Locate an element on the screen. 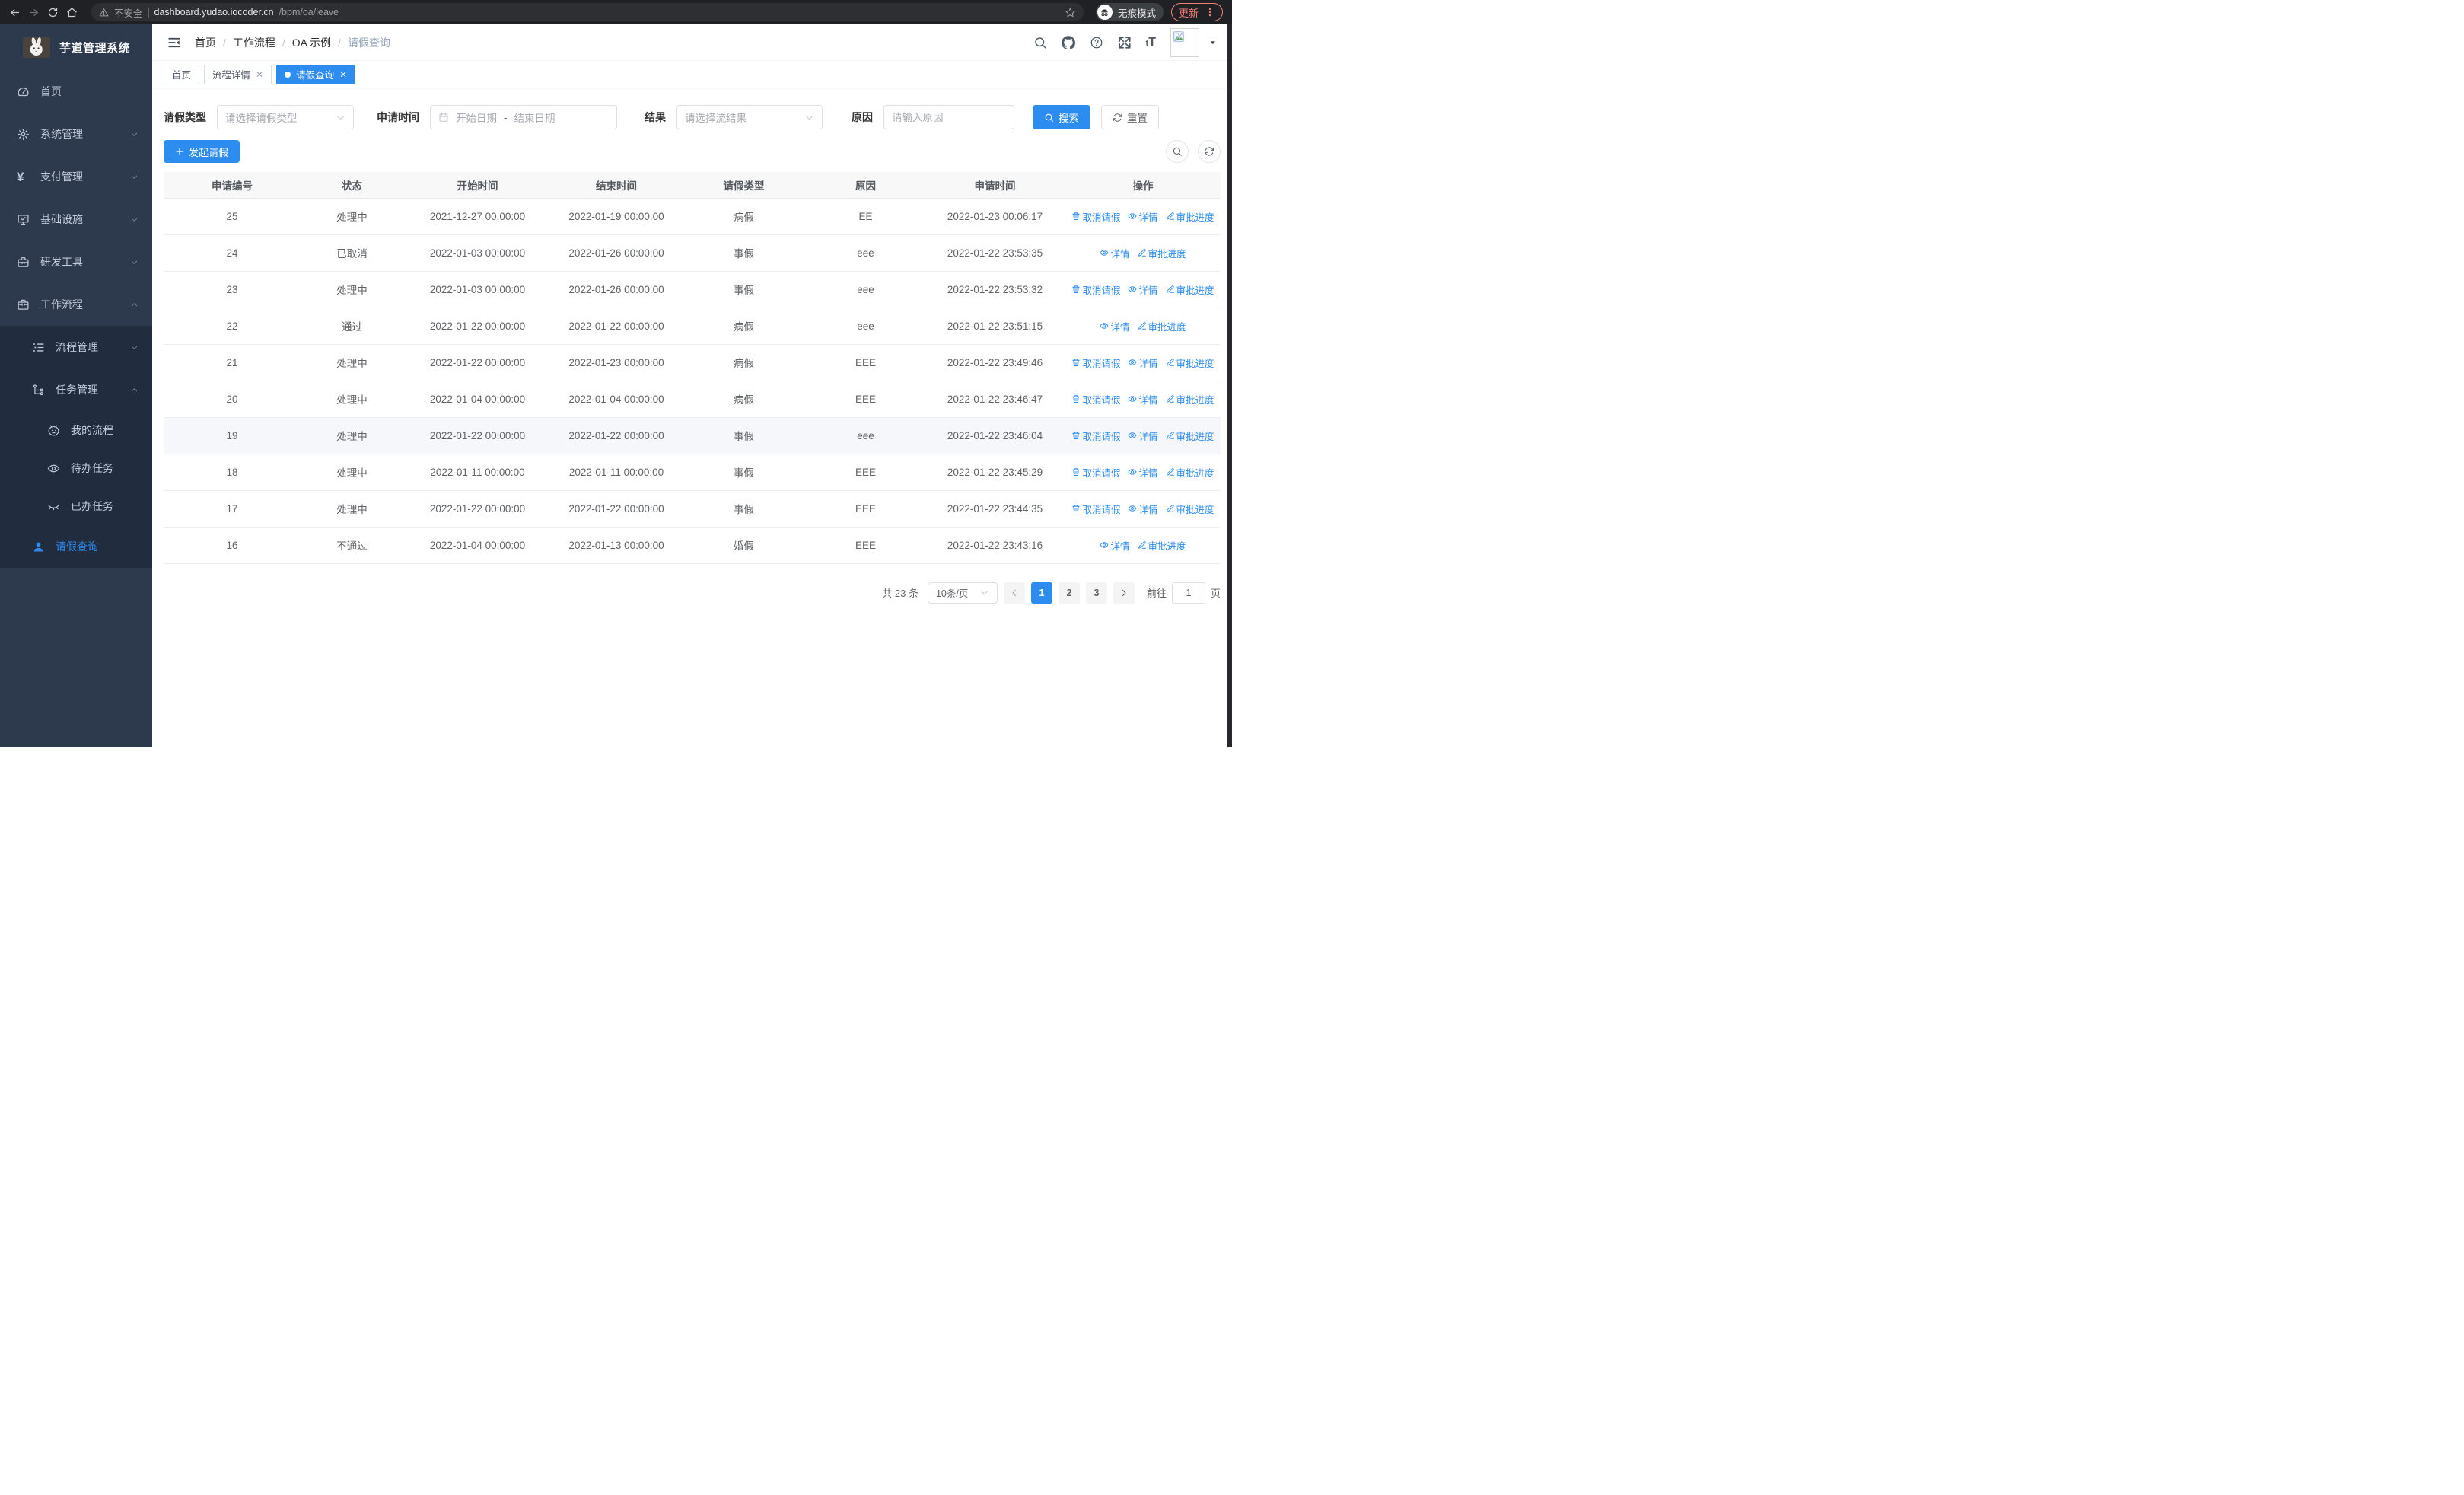  browser-back-icon is located at coordinates (15, 13).